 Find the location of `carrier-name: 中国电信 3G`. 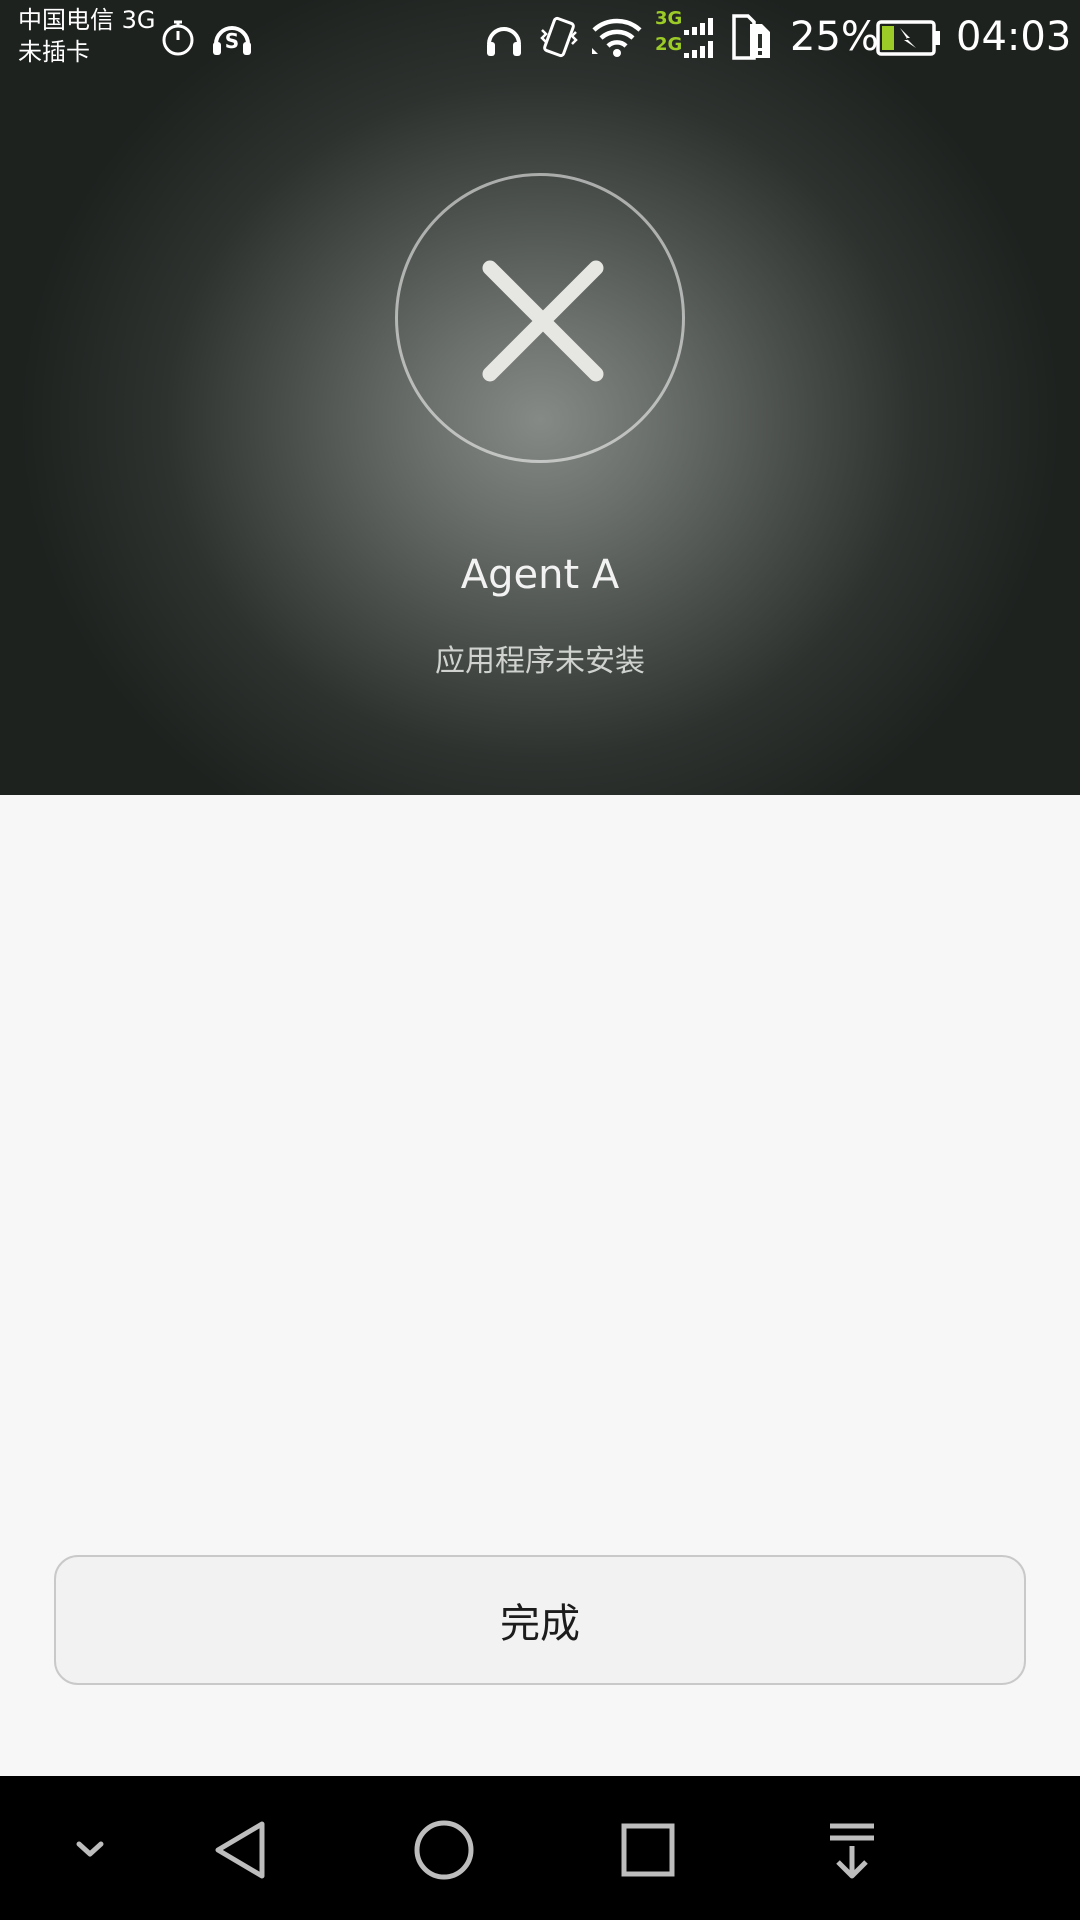

carrier-name: 中国电信 3G is located at coordinates (87, 20).